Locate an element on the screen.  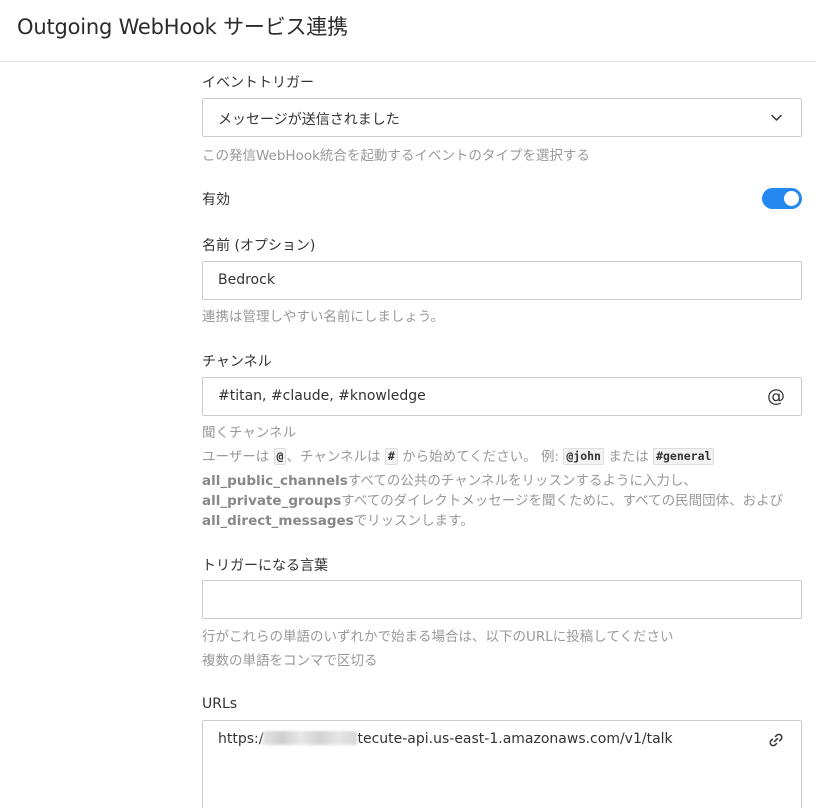
code-at: @ is located at coordinates (280, 456).